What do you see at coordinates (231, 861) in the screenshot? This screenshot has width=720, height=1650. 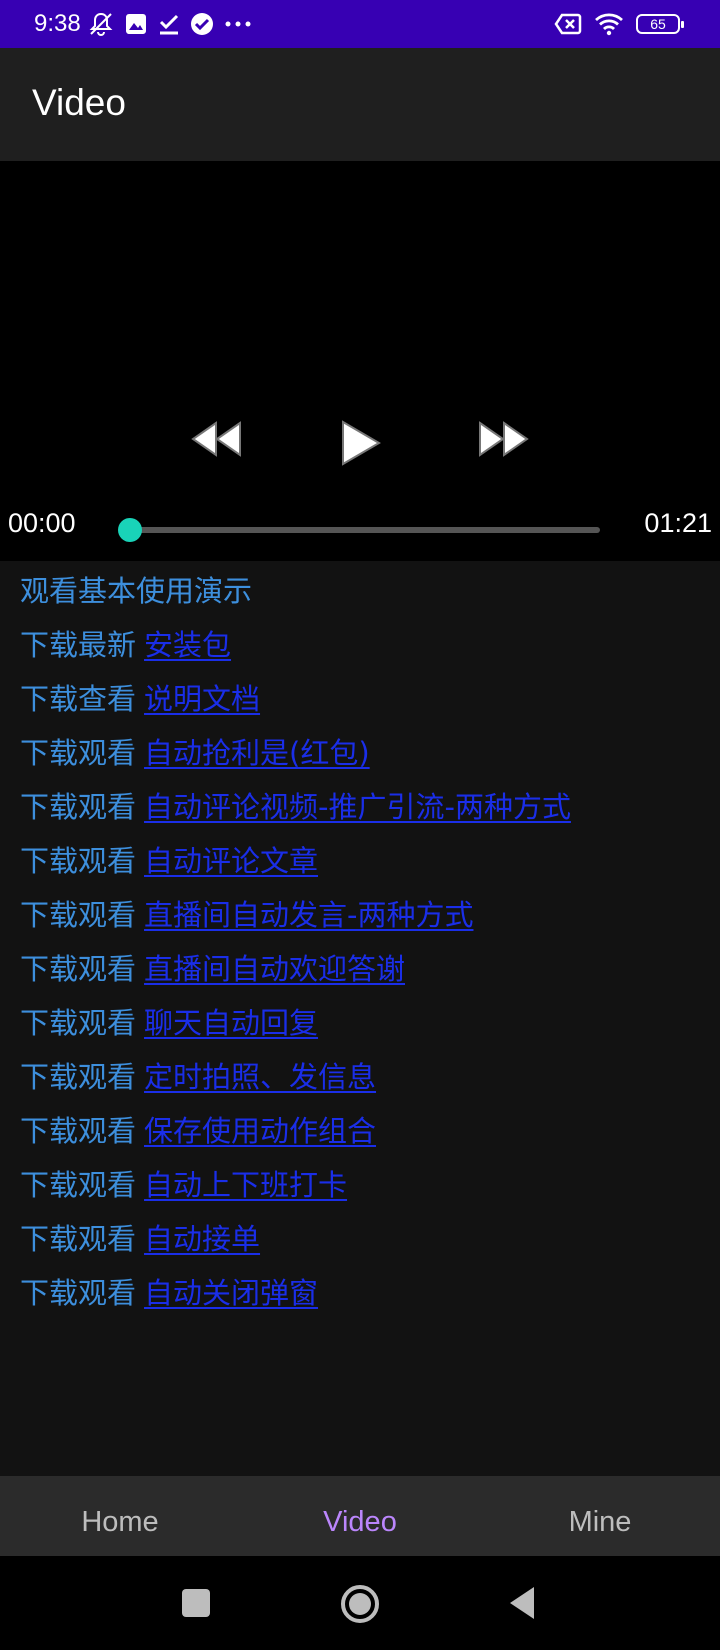 I see `download-link: 自动评论文章` at bounding box center [231, 861].